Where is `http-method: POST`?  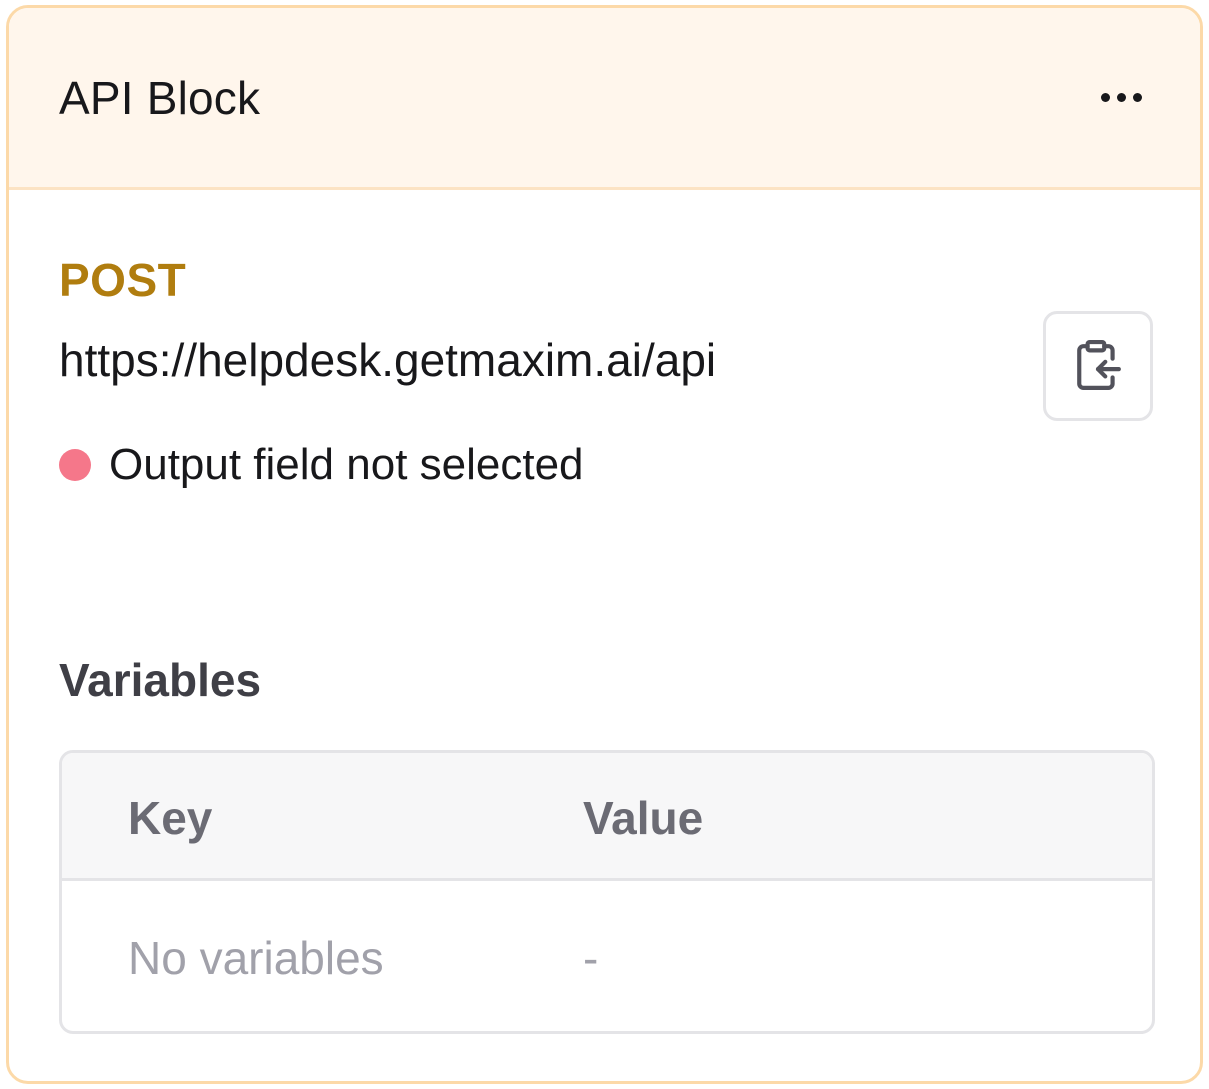 http-method: POST is located at coordinates (123, 280).